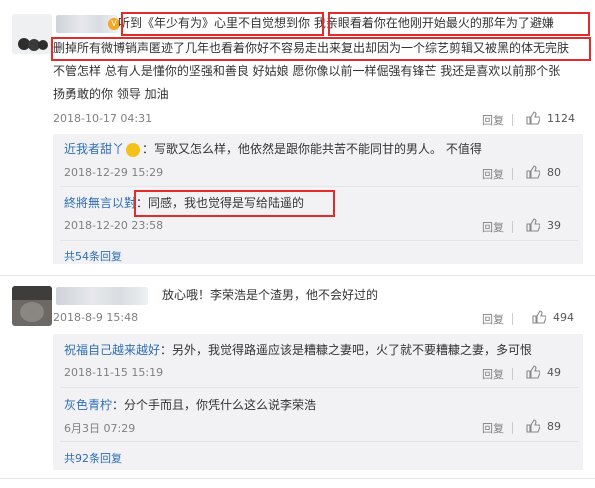 Image resolution: width=595 pixels, height=488 pixels. Describe the element at coordinates (133, 149) in the screenshot. I see `sunglasses-emoji-icon` at that location.